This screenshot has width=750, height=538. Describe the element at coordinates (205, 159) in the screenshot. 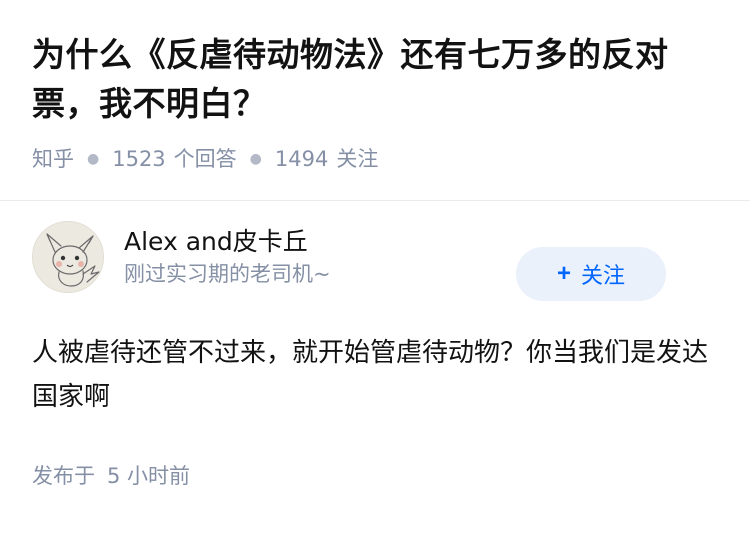

I see `answer-count-label: 个回答` at that location.